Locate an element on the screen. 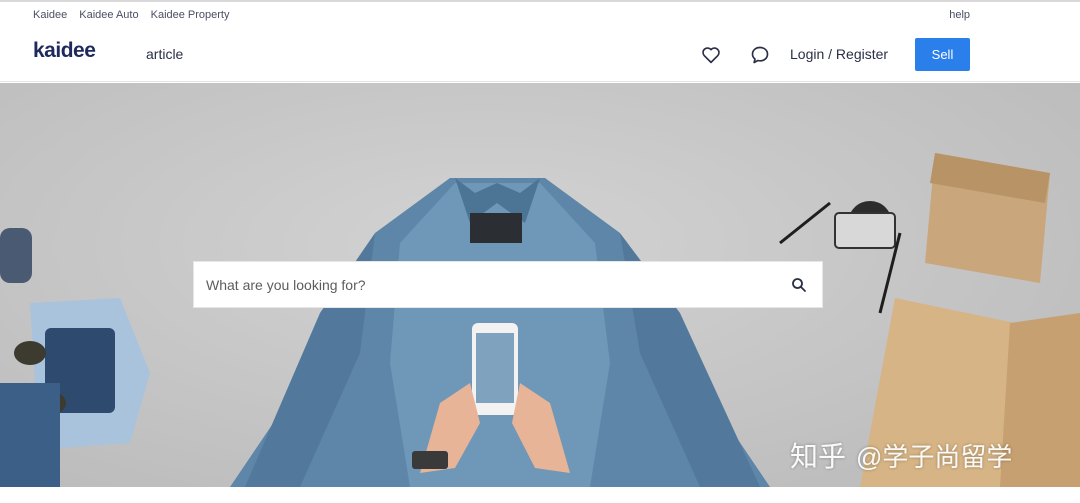 This screenshot has height=503, width=1080. top-utility-bar: Kaidee Kaidee Auto Kaidee Property help is located at coordinates (540, 15).